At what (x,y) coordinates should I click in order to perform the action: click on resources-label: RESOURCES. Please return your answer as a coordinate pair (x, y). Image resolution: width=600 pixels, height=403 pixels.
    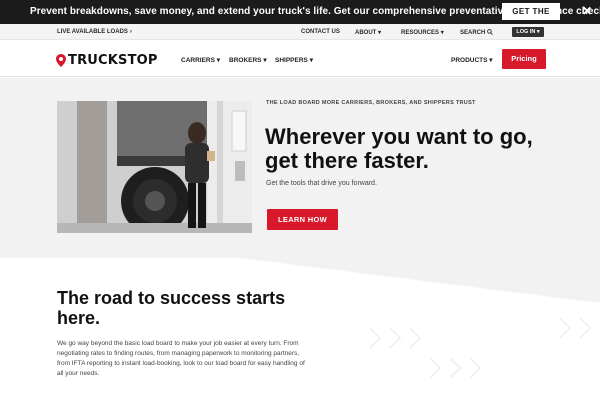
    Looking at the image, I should click on (420, 33).